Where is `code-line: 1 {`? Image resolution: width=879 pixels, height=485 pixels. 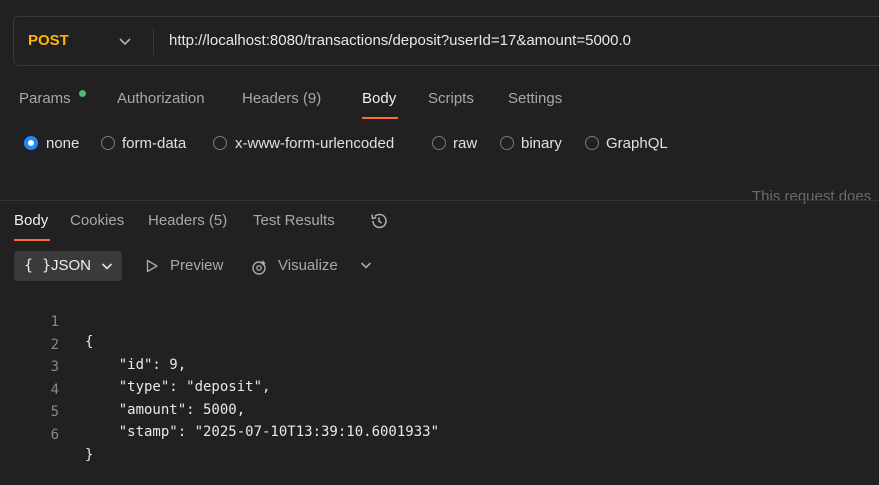 code-line: 1 { is located at coordinates (47, 321).